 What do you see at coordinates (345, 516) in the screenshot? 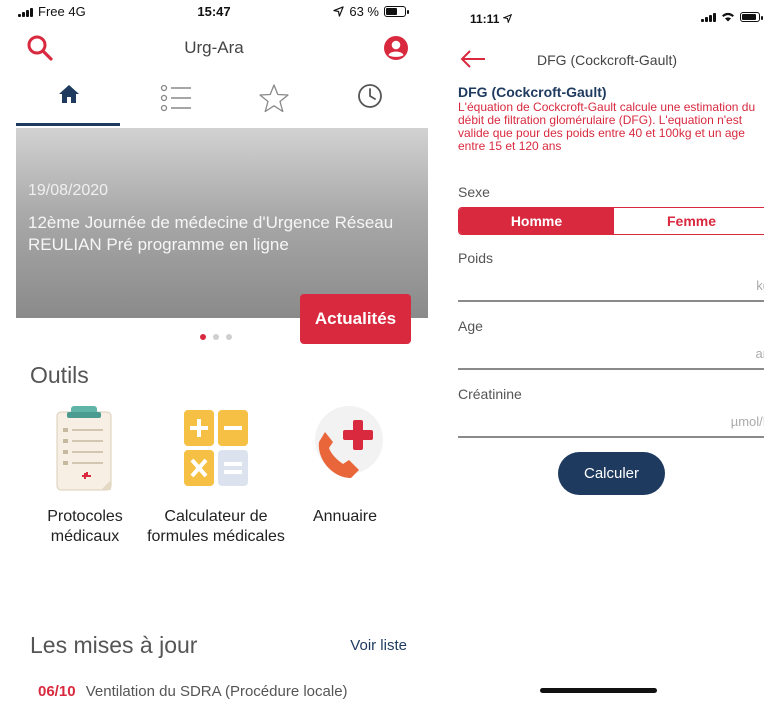
I see `tool-label: Annuaire` at bounding box center [345, 516].